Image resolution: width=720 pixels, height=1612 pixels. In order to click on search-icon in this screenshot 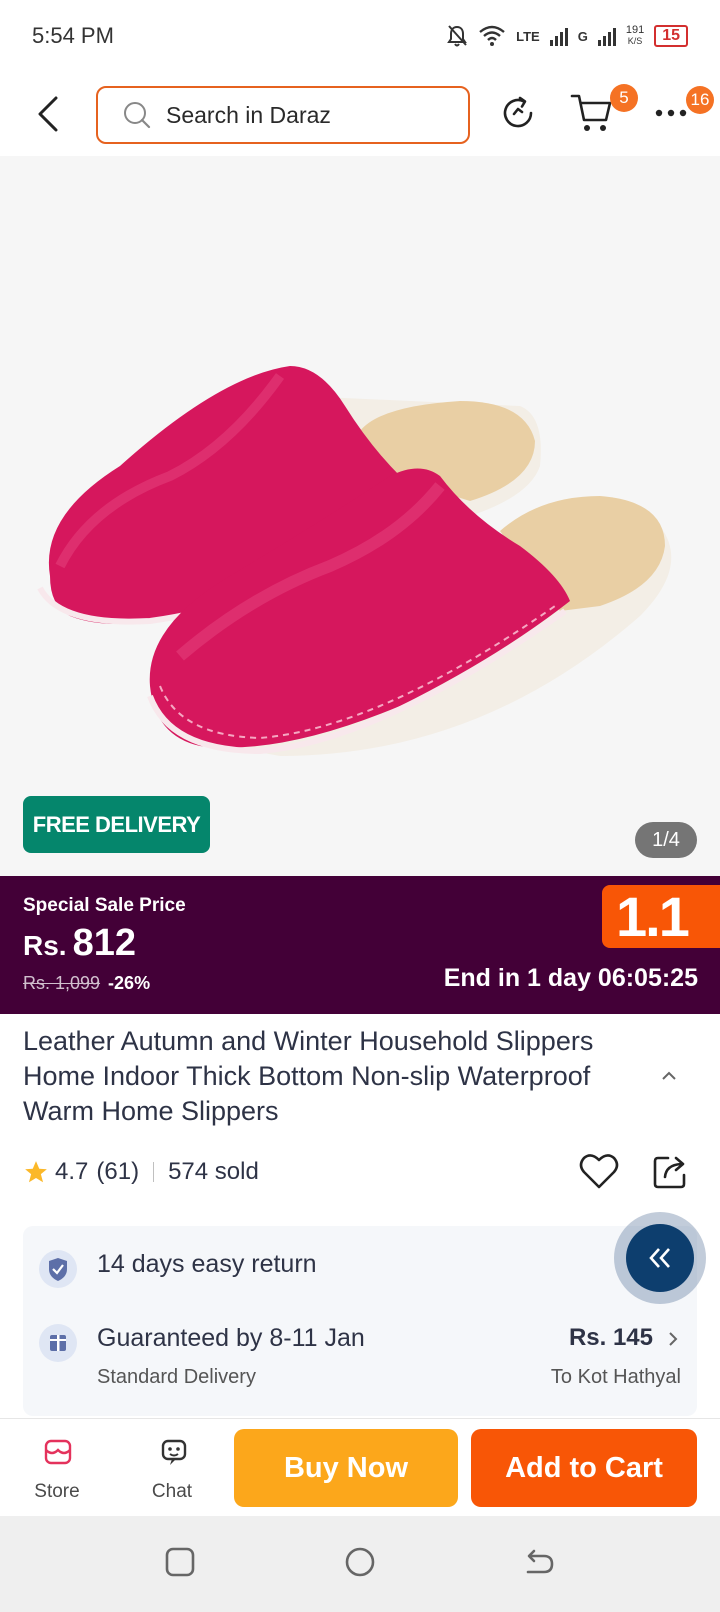, I will do `click(137, 115)`.